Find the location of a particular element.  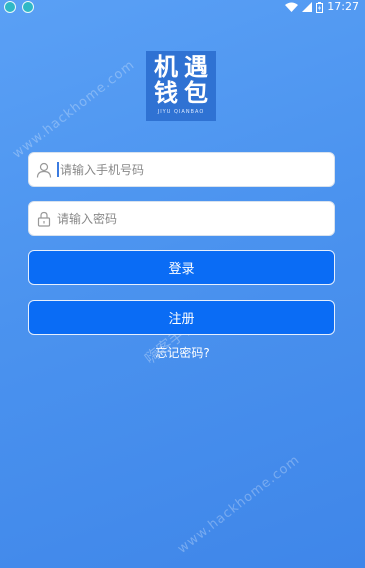

wifi-icon is located at coordinates (292, 7).